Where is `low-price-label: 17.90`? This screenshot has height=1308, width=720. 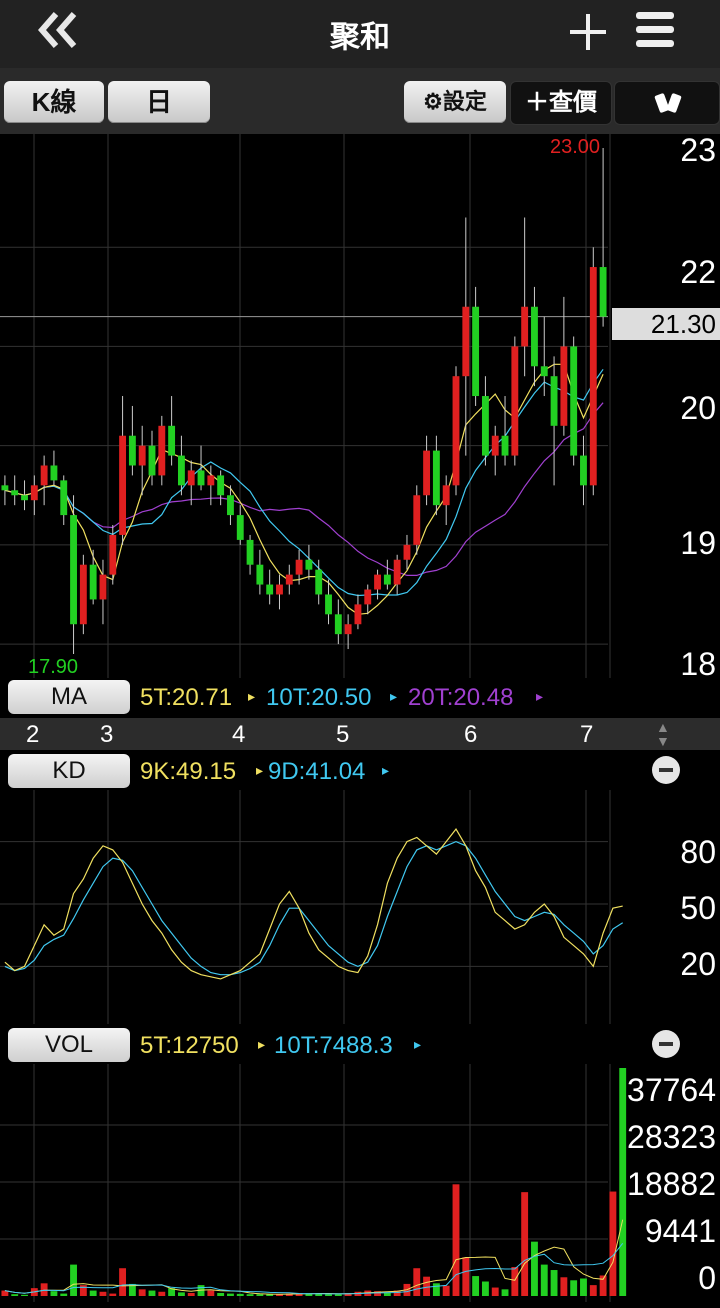 low-price-label: 17.90 is located at coordinates (53, 667).